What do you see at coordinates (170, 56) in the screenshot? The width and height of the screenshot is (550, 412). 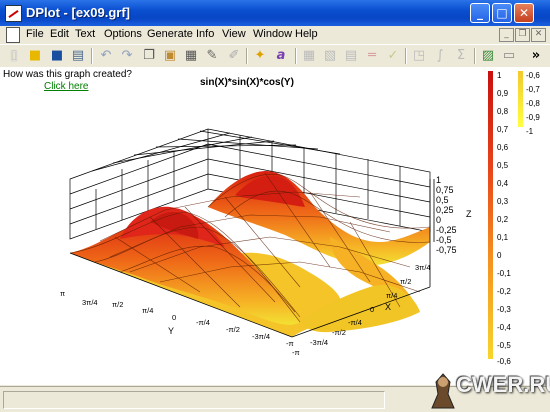 I see `paste-icon: ▣` at bounding box center [170, 56].